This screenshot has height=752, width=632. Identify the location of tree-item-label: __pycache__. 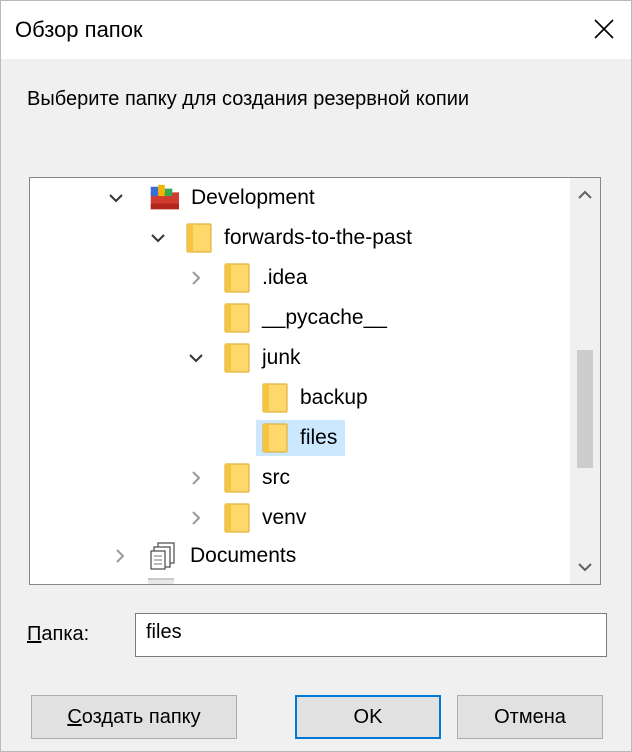
(324, 317).